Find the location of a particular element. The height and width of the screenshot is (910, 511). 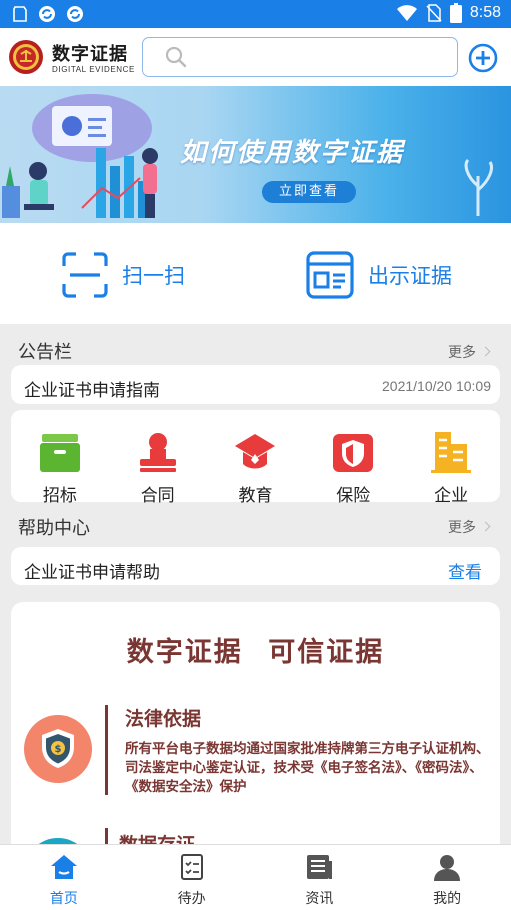

news-icon is located at coordinates (320, 867).